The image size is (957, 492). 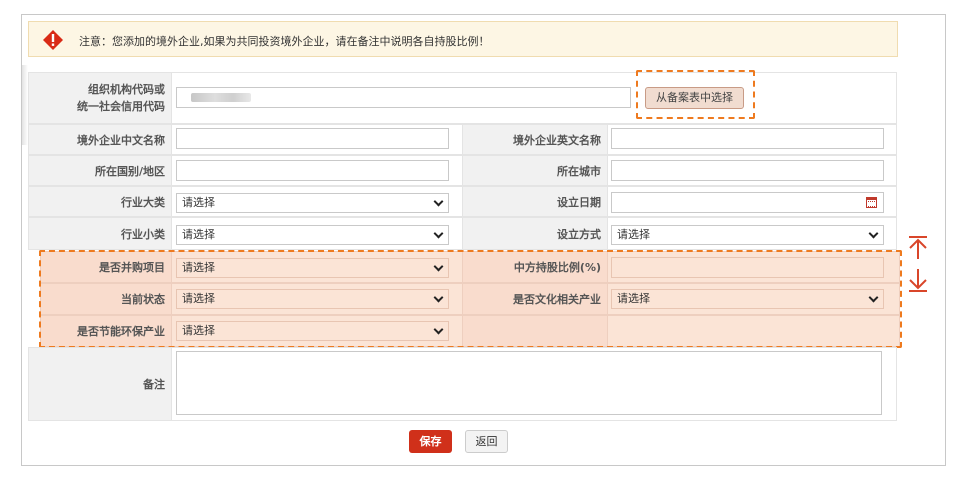 I want to click on scroll-bottom-icon, so click(x=918, y=280).